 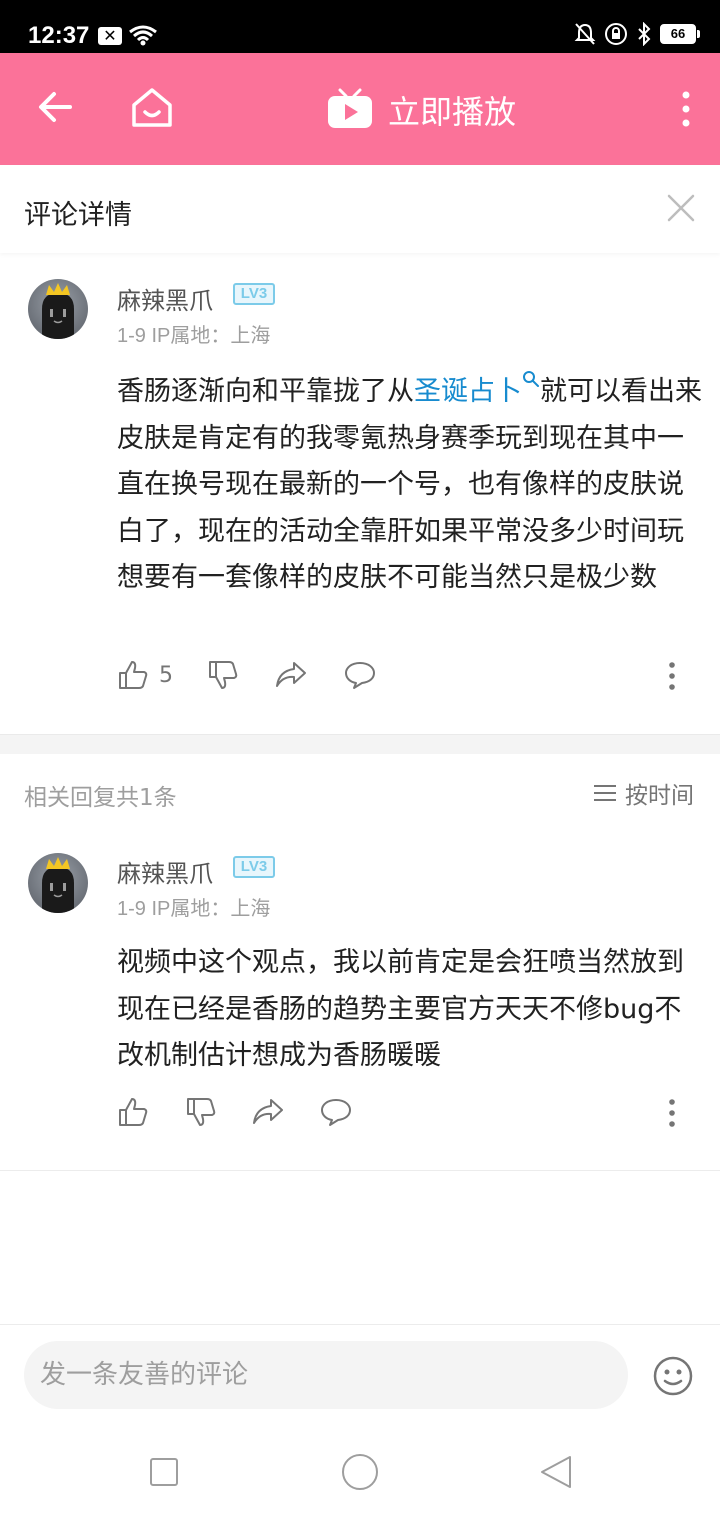 I want to click on back-triangle-icon, so click(x=556, y=1472).